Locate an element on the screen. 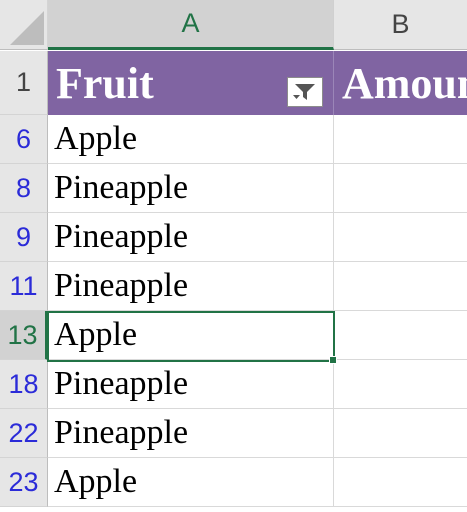 The height and width of the screenshot is (512, 467). row-header-9: 9 is located at coordinates (24, 237).